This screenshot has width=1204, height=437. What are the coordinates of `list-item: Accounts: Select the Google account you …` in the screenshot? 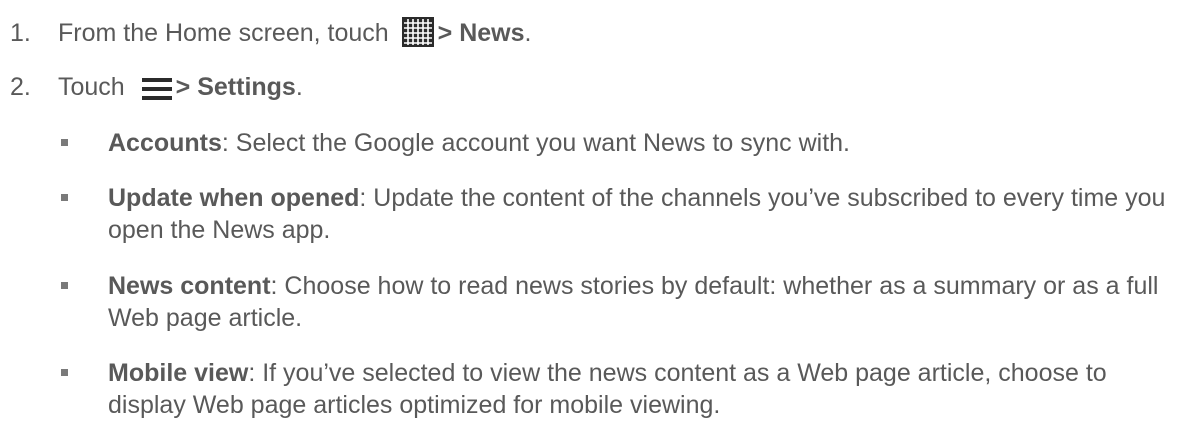 It's located at (648, 143).